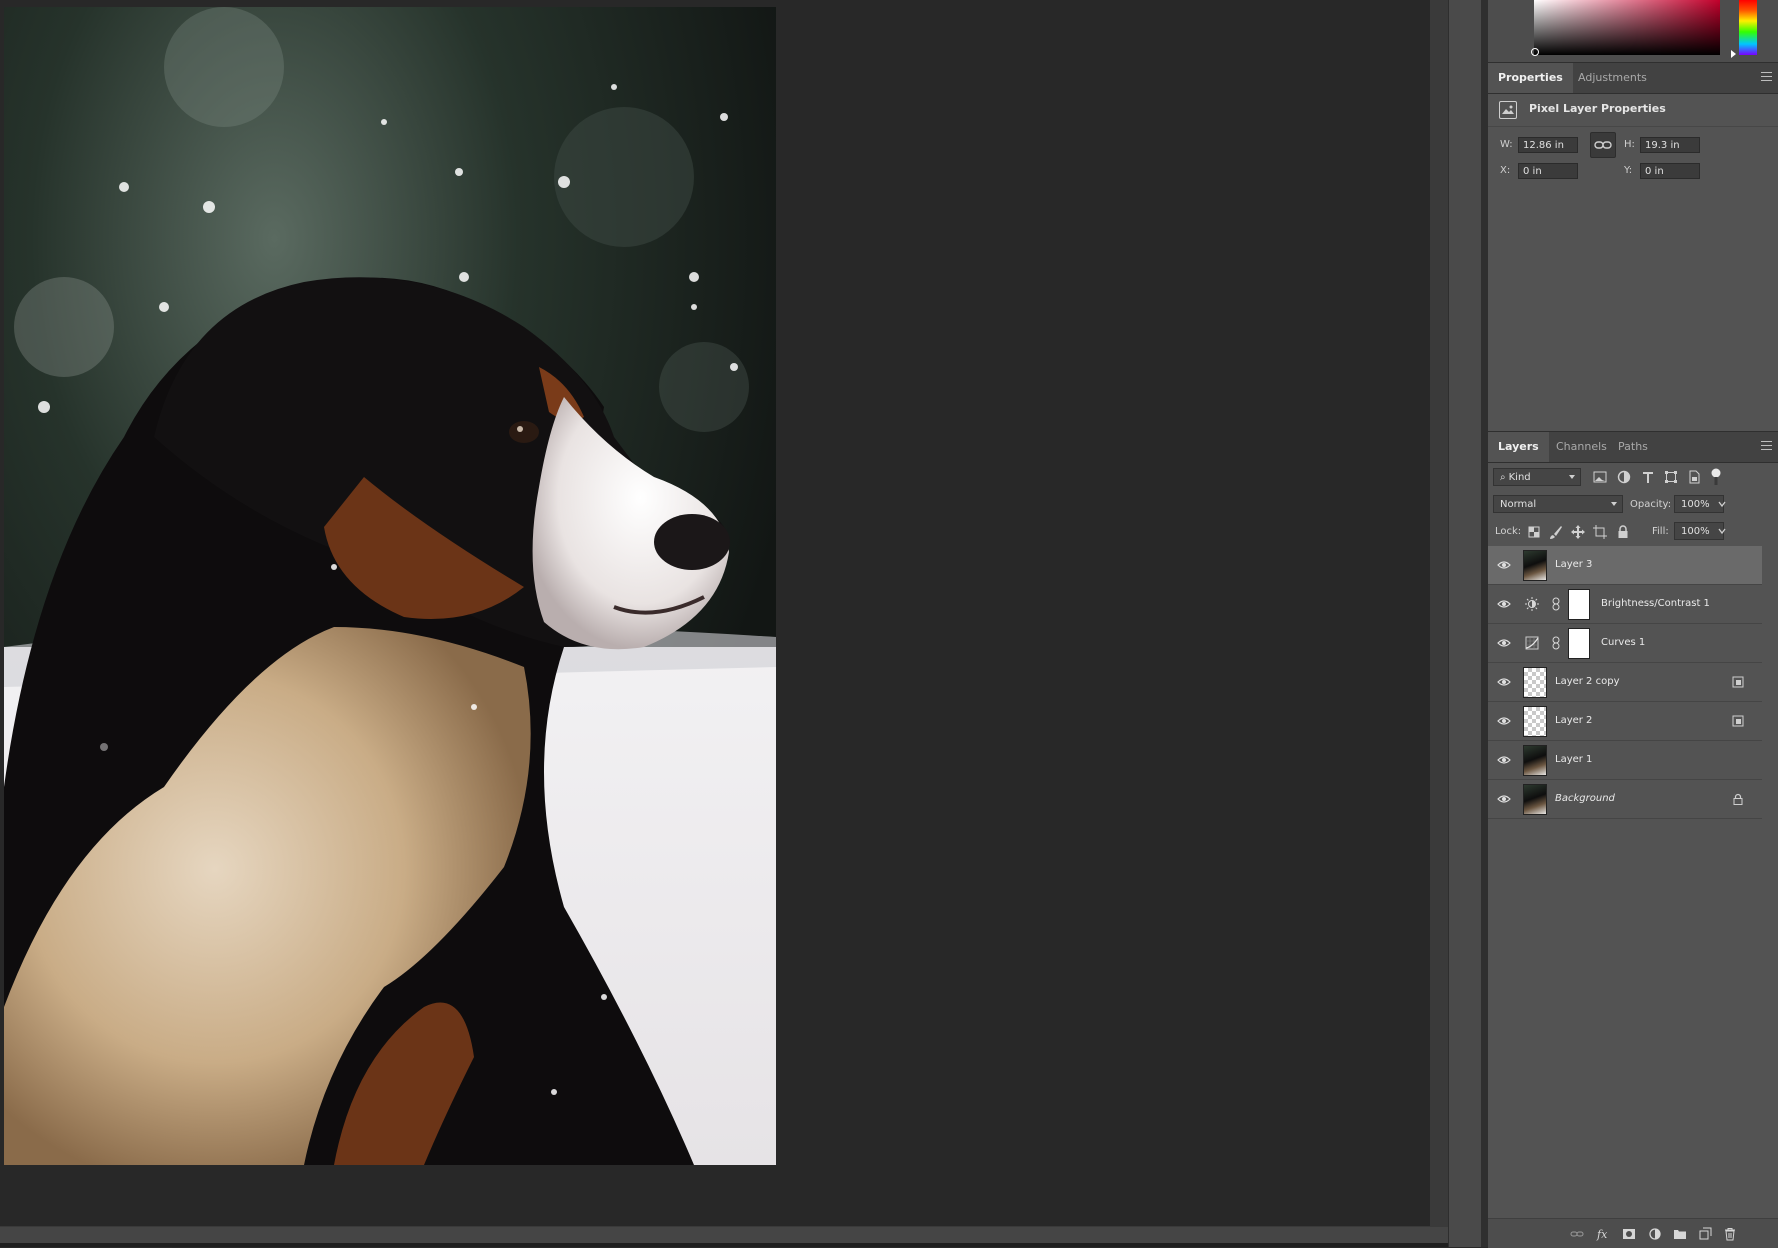 Image resolution: width=1778 pixels, height=1248 pixels. Describe the element at coordinates (1722, 504) in the screenshot. I see `opacity-dropdown-icon` at that location.